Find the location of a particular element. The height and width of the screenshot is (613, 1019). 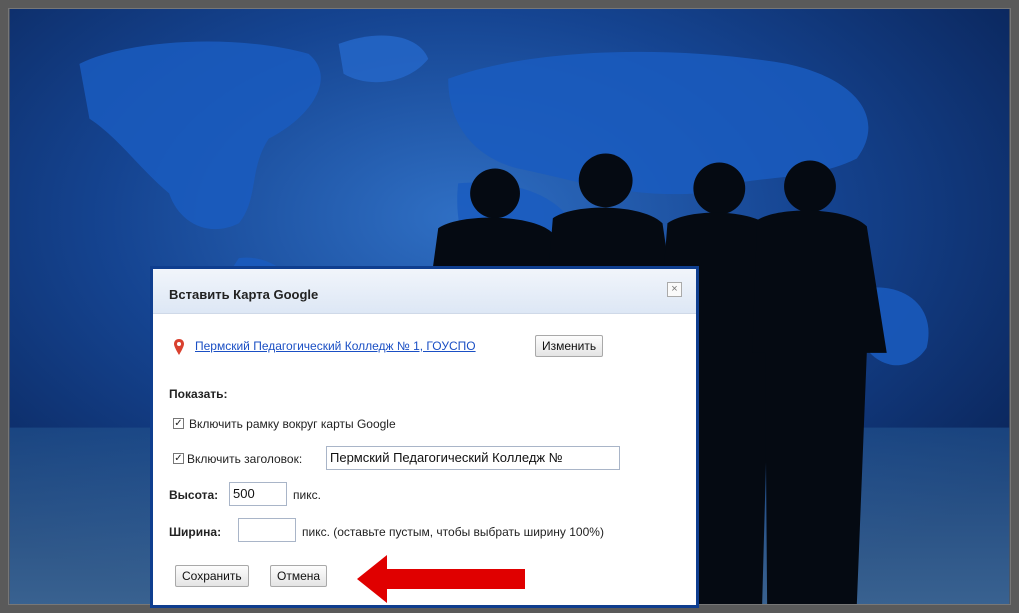

title-input: Пермский Педагогический Колледж № is located at coordinates (473, 458).